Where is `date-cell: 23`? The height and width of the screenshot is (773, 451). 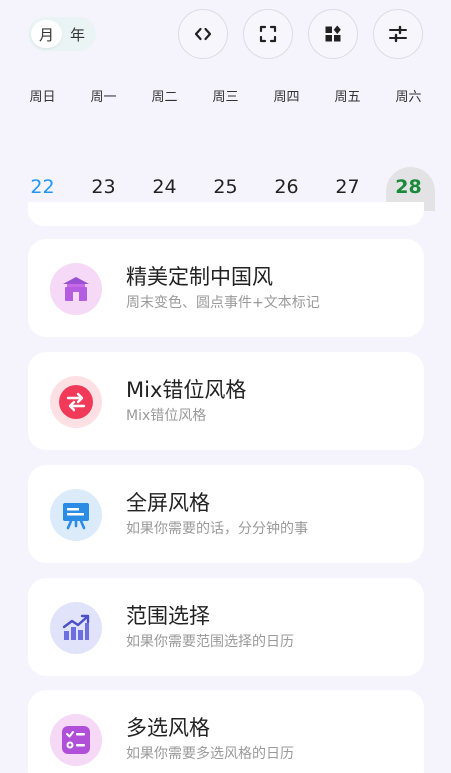
date-cell: 23 is located at coordinates (103, 185).